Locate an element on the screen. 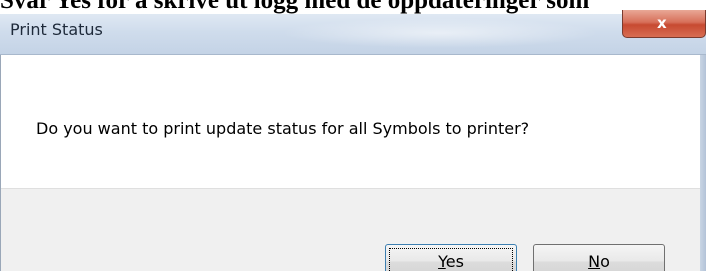 The width and height of the screenshot is (706, 271). yes-button: Yes is located at coordinates (451, 257).